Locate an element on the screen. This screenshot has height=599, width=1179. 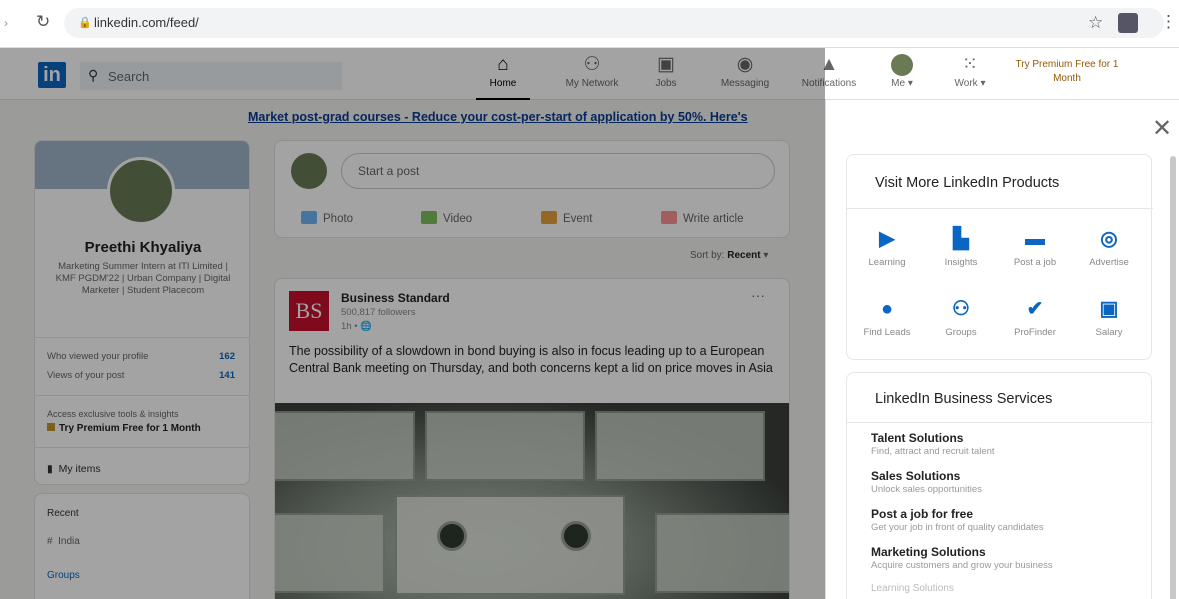
extension-icon is located at coordinates (1128, 23).